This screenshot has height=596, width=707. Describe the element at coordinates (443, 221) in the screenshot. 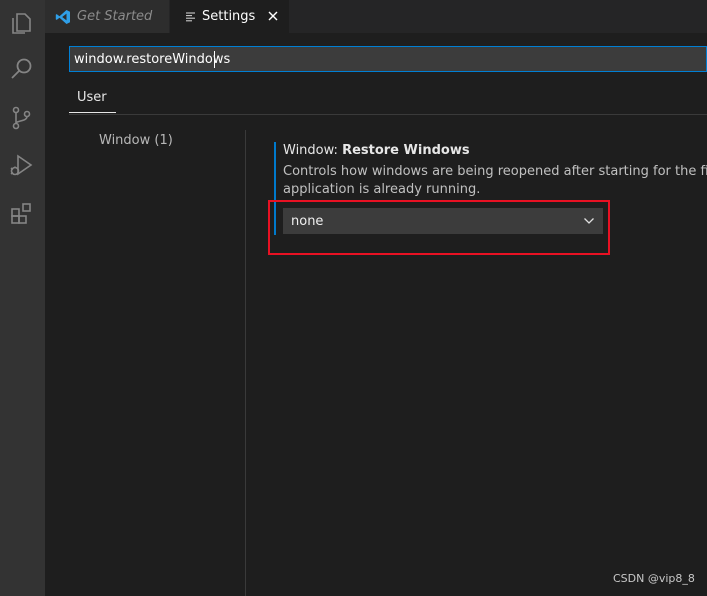

I see `restore-windows-dropdown: none` at that location.